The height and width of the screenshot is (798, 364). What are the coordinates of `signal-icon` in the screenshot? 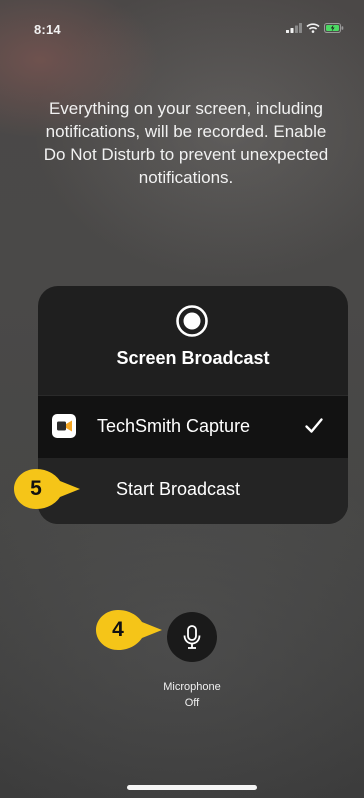 It's located at (294, 28).